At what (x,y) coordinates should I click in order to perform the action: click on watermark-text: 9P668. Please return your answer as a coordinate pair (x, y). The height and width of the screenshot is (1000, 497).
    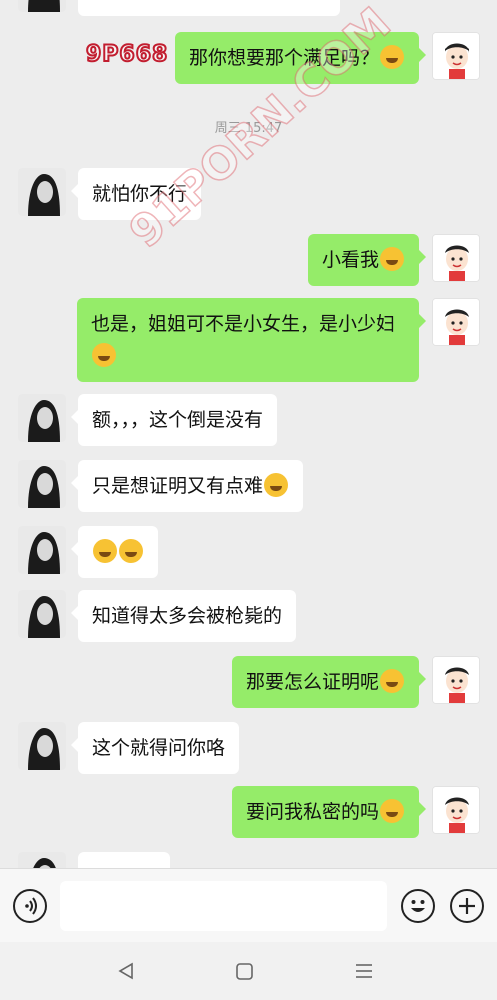
    Looking at the image, I should click on (127, 54).